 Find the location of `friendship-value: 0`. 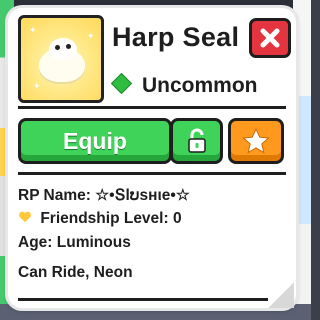

friendship-value: 0 is located at coordinates (177, 218).